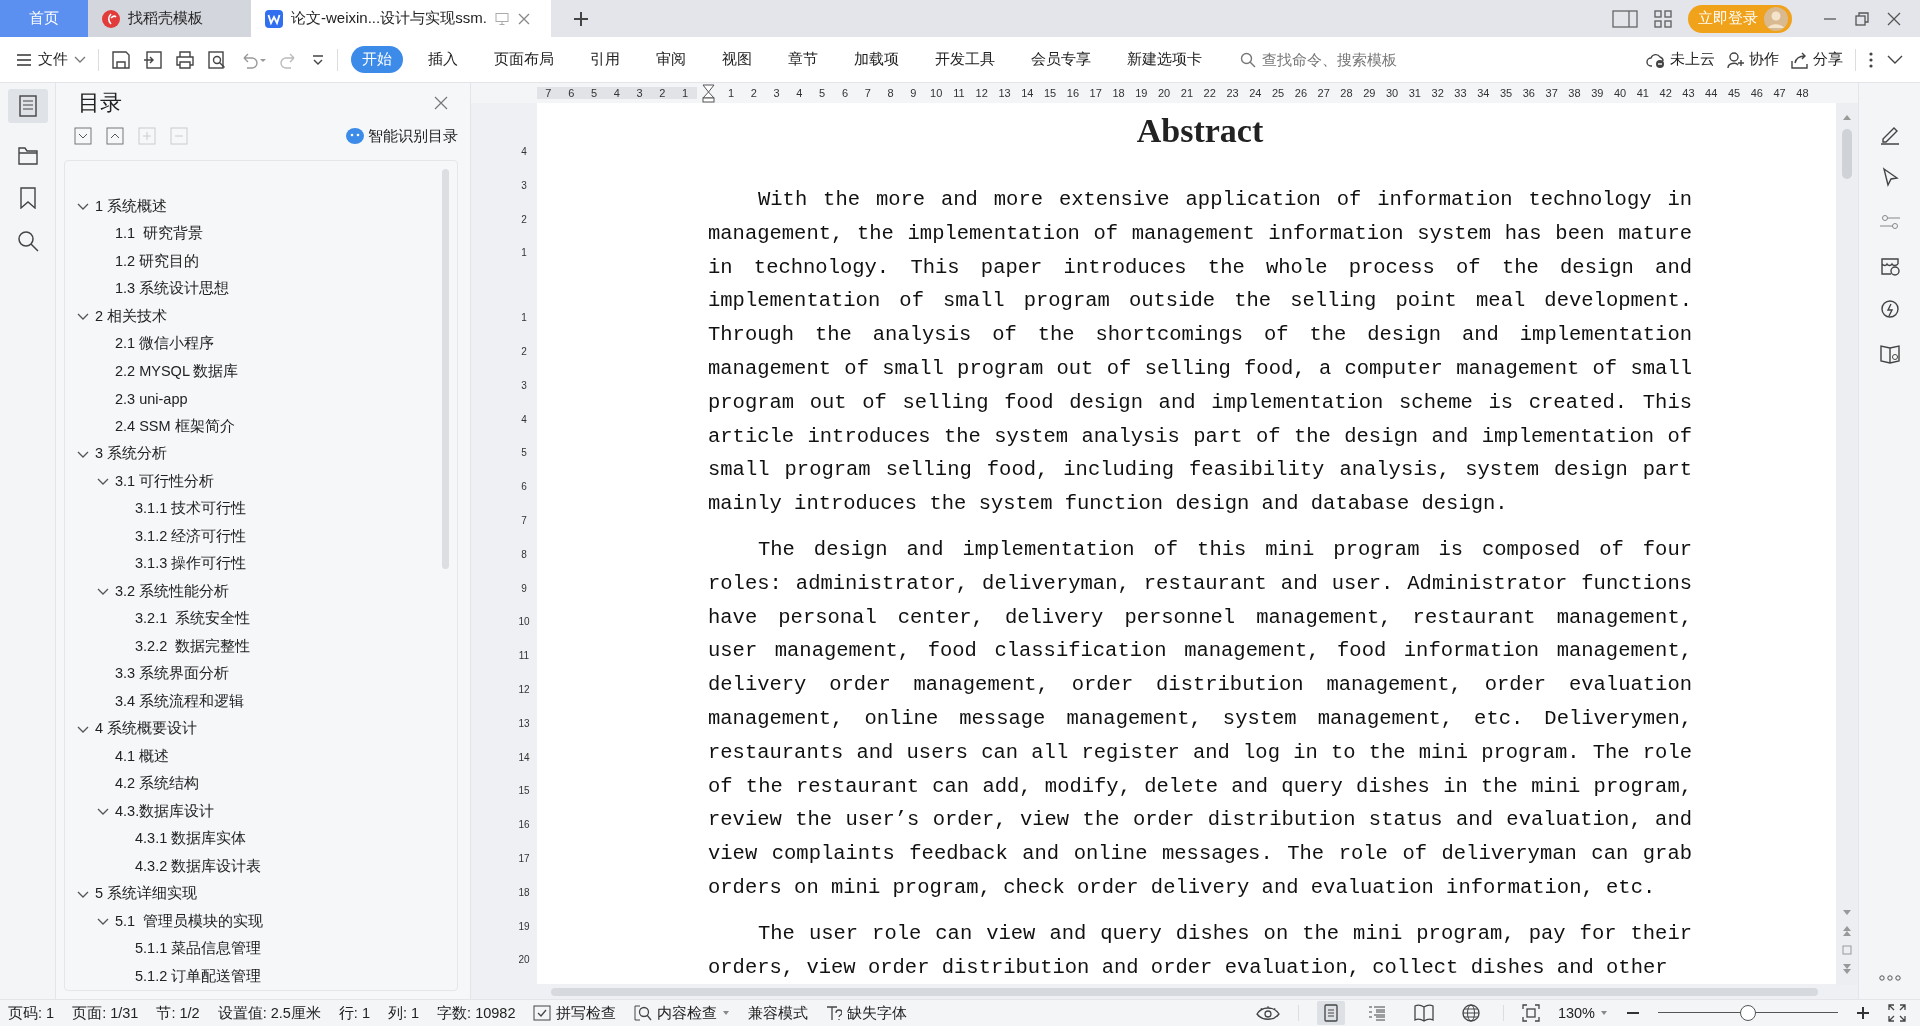  What do you see at coordinates (153, 59) in the screenshot?
I see `export-icon` at bounding box center [153, 59].